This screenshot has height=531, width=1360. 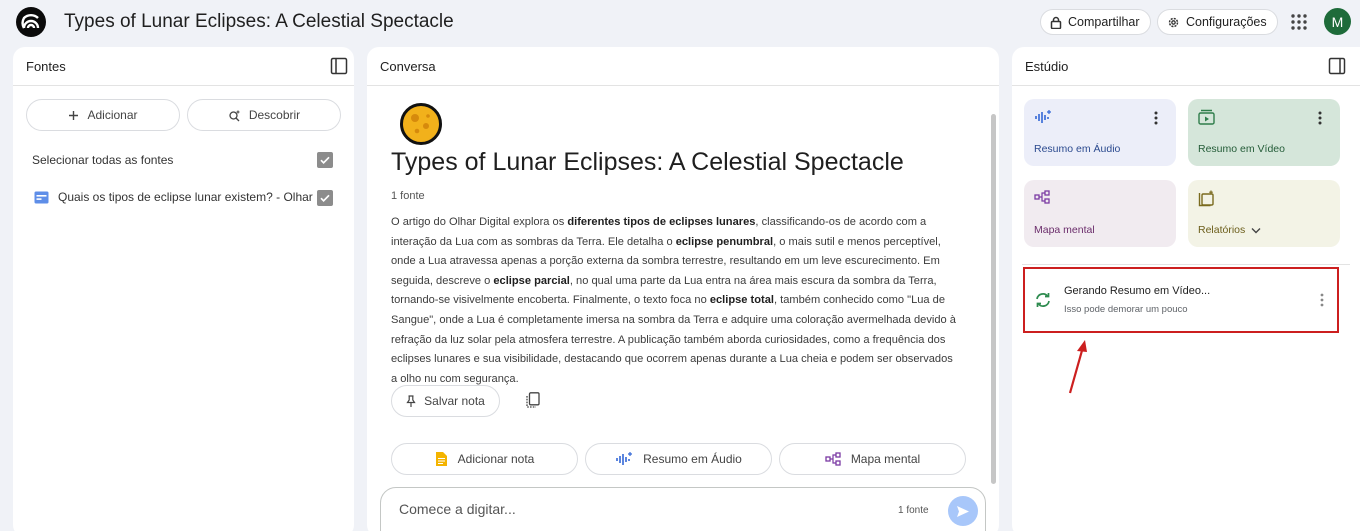 I want to click on mind-map-chip: Mapa mental, so click(x=872, y=459).